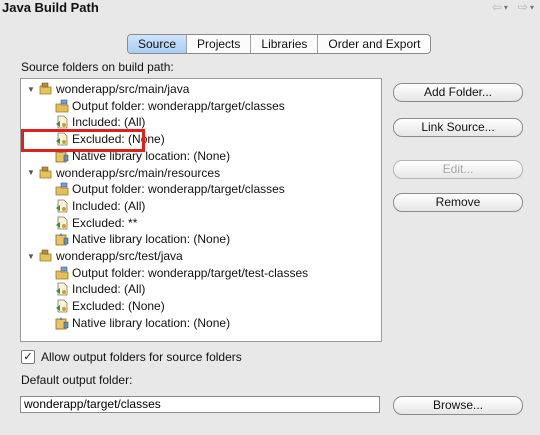 The height and width of the screenshot is (435, 540). I want to click on arrow-left-icon: ⇦, so click(496, 7).